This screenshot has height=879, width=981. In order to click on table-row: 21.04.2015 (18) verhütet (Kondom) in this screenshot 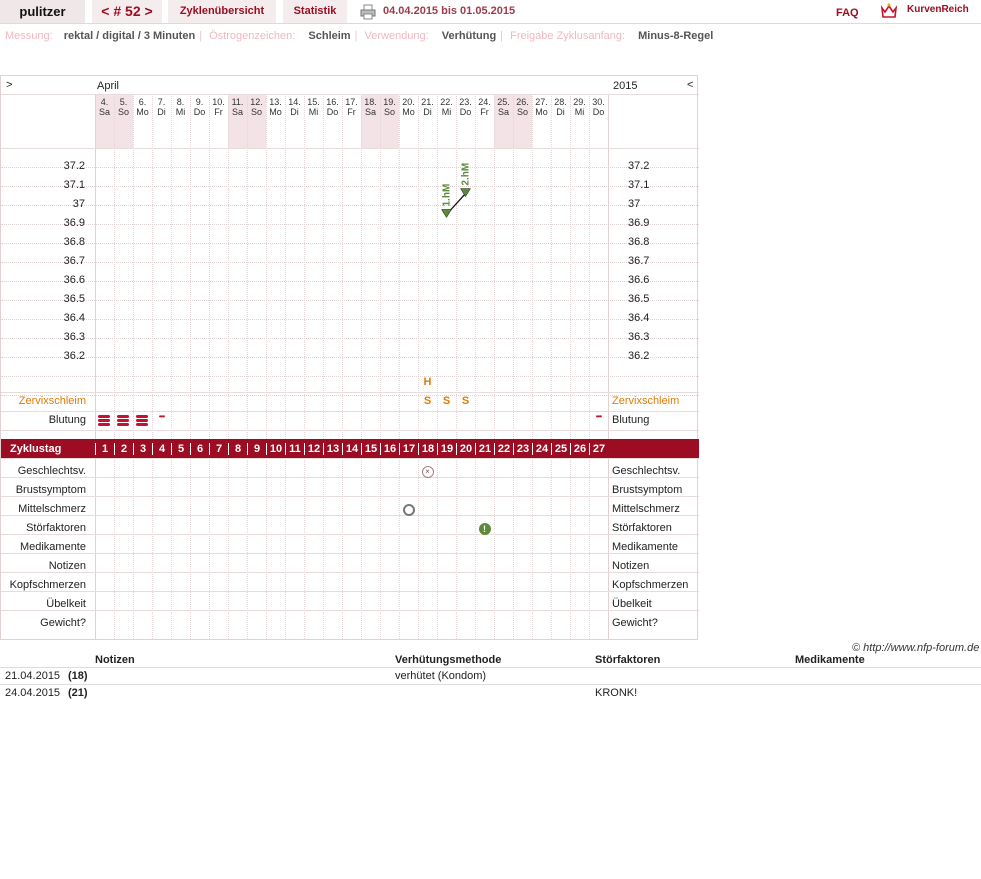, I will do `click(490, 675)`.